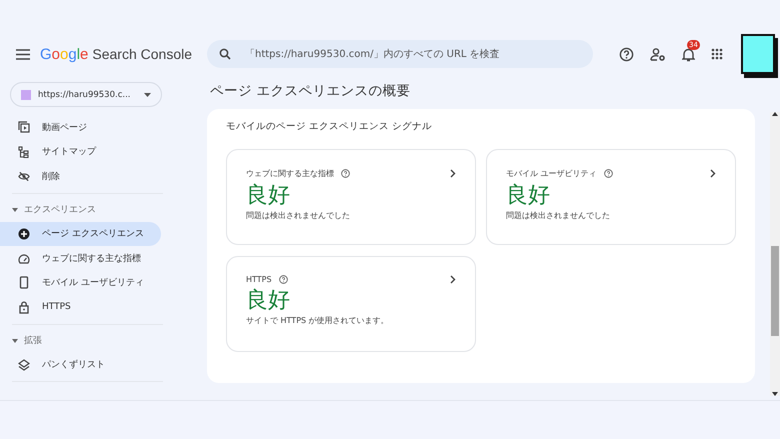 The height and width of the screenshot is (439, 780). What do you see at coordinates (80, 258) in the screenshot?
I see `sidebar-item: ウェブに関する主な指標` at bounding box center [80, 258].